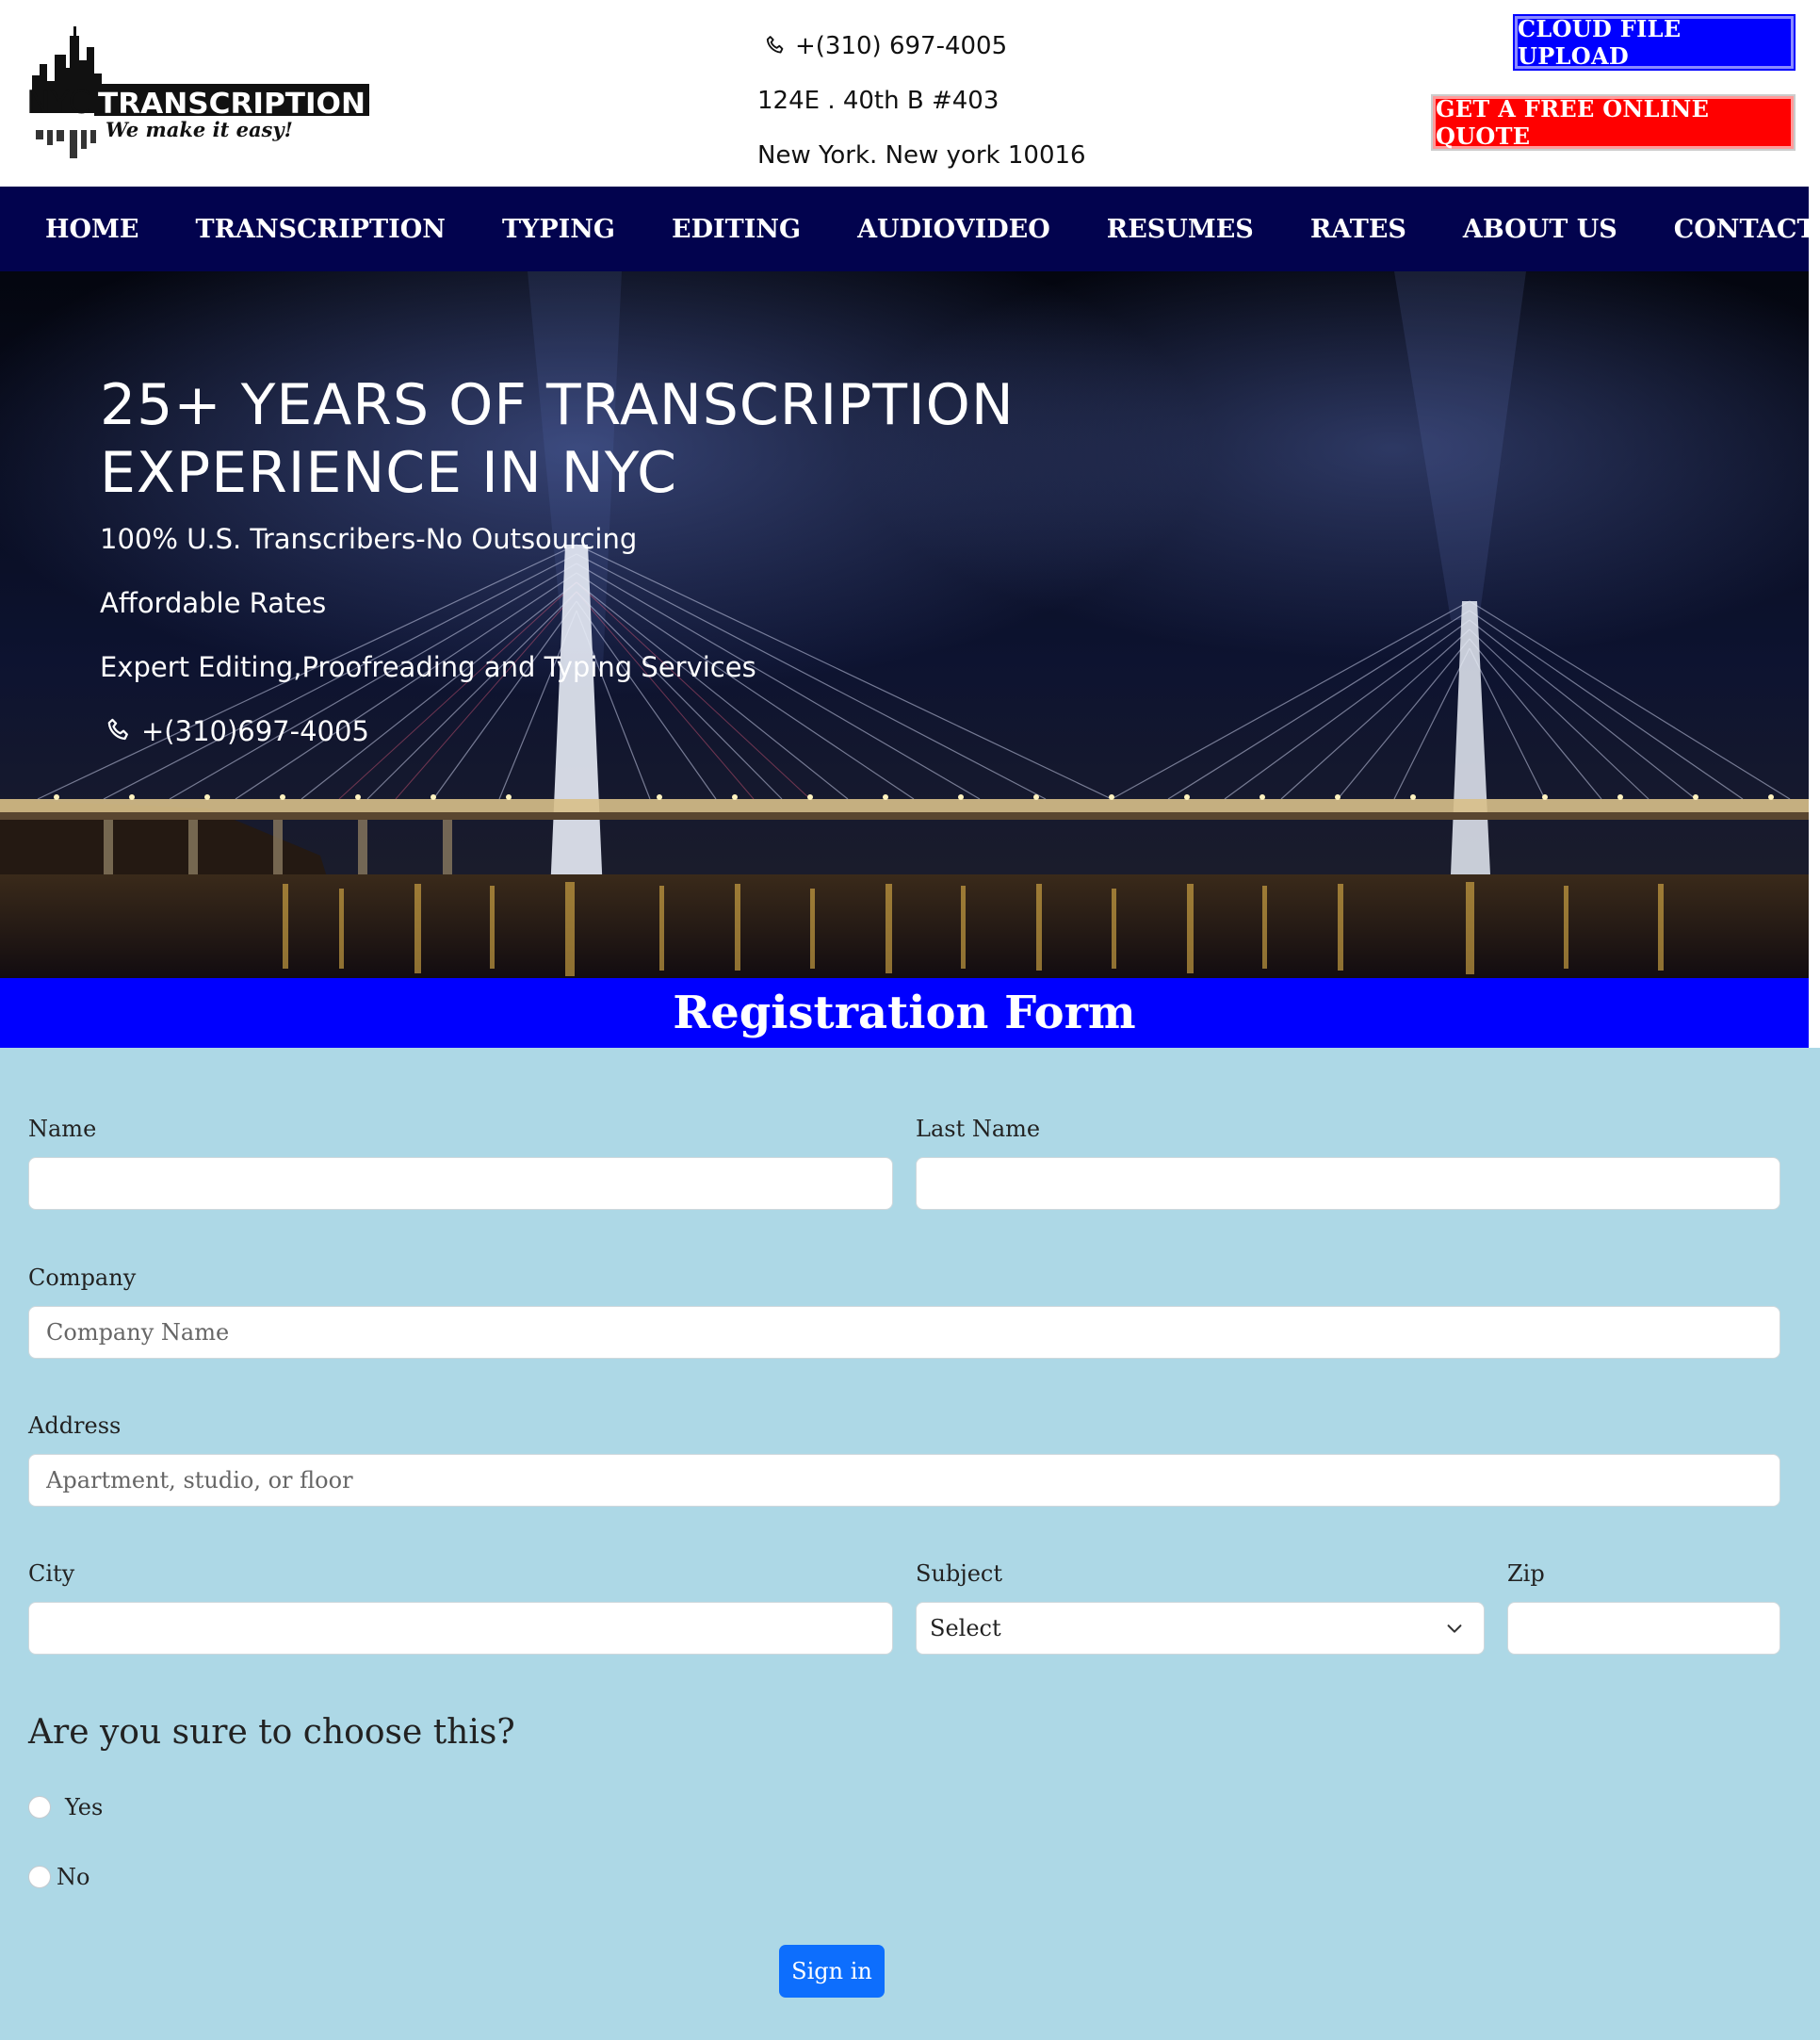 This screenshot has height=2040, width=1820. Describe the element at coordinates (62, 1129) in the screenshot. I see `name-label: Name` at that location.